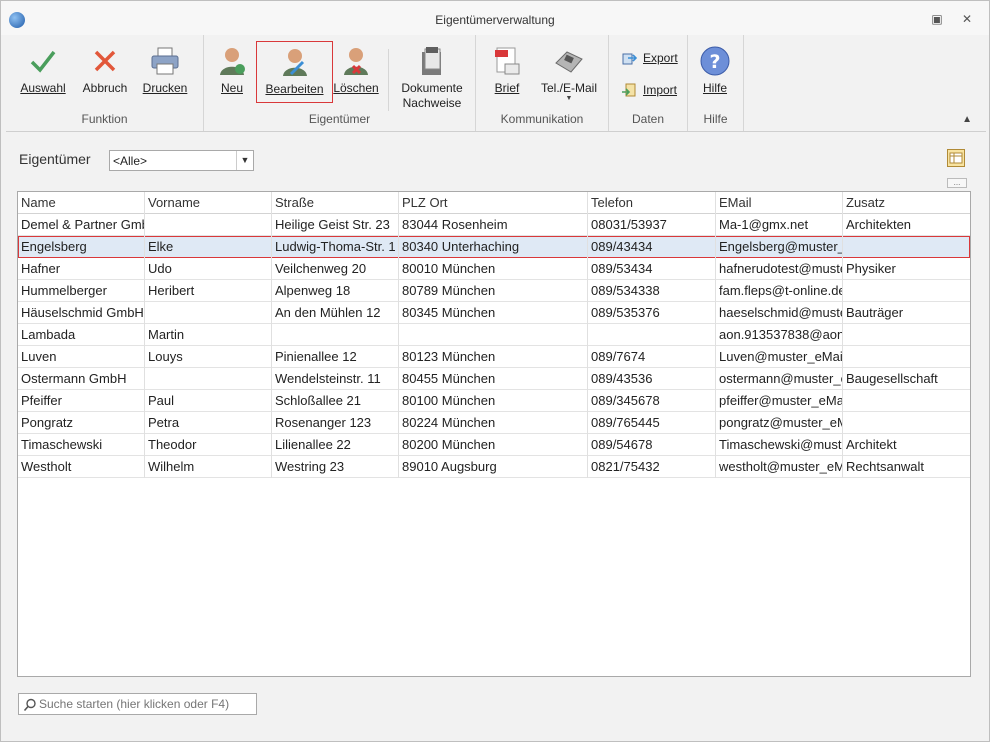  Describe the element at coordinates (208, 335) in the screenshot. I see `cell-vorname: Martin` at that location.